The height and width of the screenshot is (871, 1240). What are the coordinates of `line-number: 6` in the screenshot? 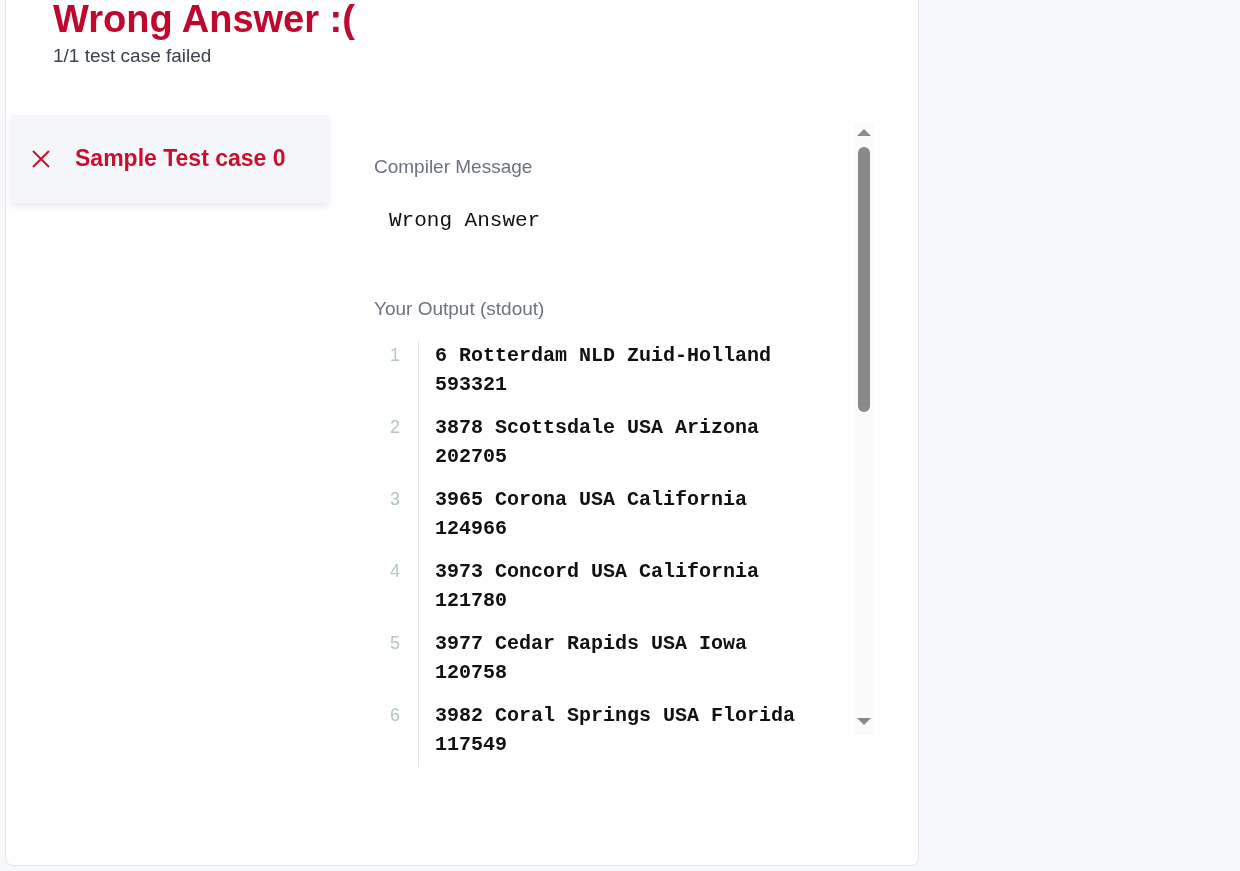 It's located at (395, 715).